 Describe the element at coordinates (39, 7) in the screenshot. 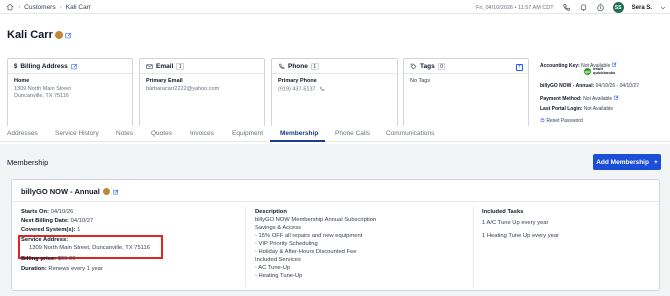

I see `breadcrumb-customers: Customers` at that location.